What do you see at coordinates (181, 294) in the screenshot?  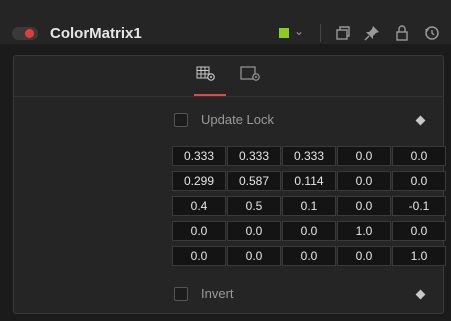 I see `invert-checkbox` at bounding box center [181, 294].